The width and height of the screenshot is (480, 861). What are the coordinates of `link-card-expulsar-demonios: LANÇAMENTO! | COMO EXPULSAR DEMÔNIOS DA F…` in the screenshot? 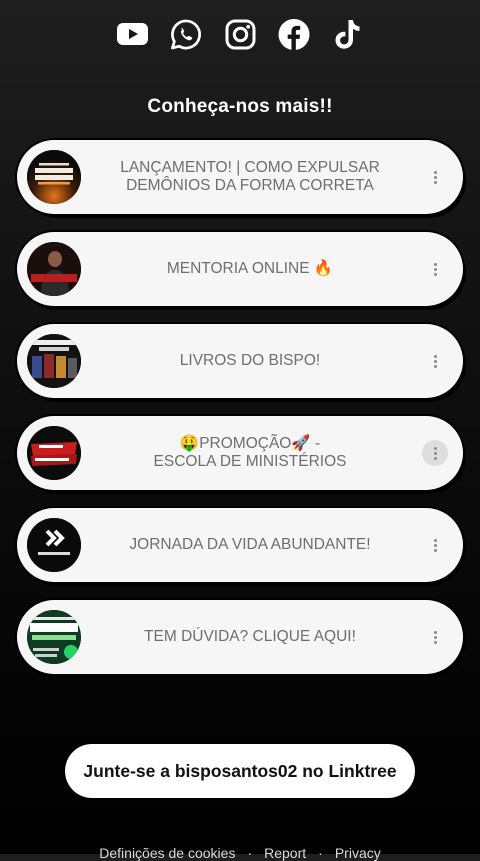 It's located at (240, 177).